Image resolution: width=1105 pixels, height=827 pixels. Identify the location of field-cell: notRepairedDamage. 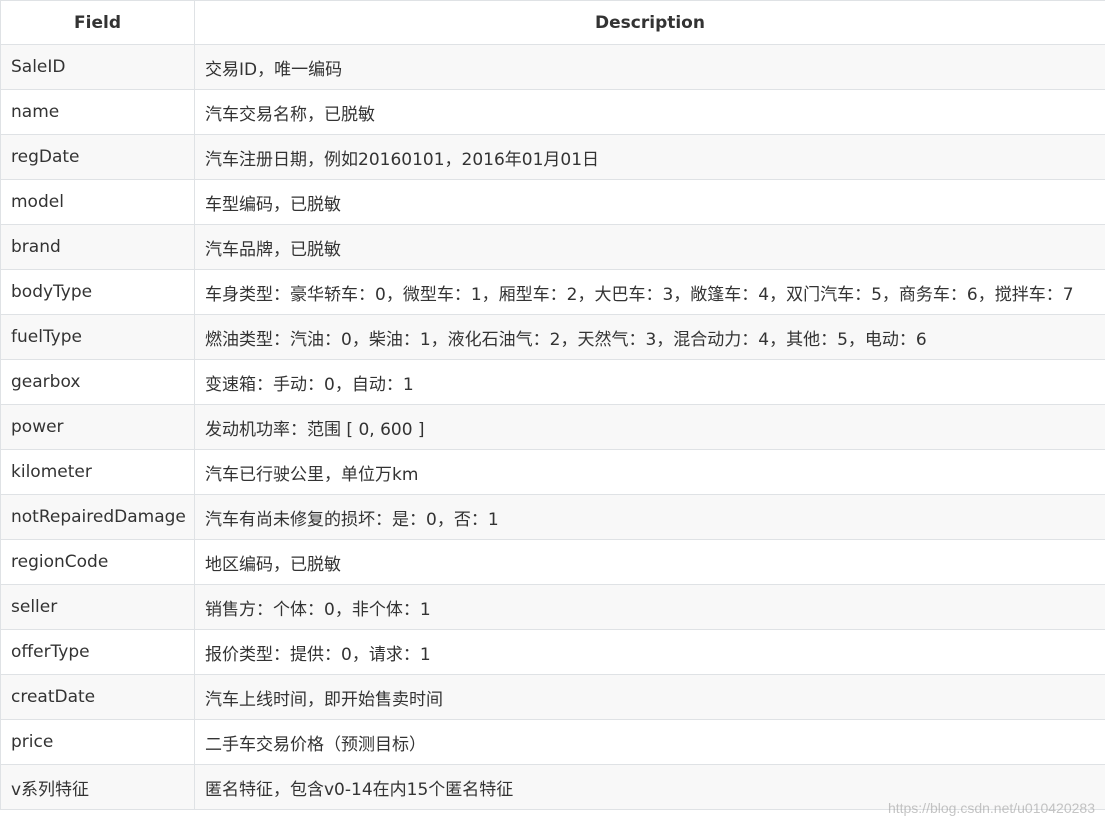
(97, 517).